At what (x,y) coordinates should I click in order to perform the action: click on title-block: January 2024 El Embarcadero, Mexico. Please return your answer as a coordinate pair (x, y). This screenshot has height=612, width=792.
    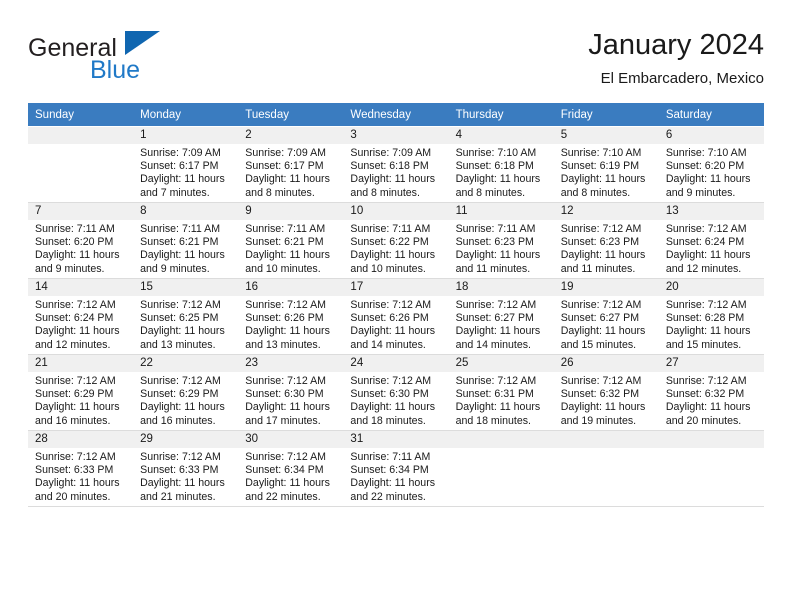
    Looking at the image, I should click on (676, 58).